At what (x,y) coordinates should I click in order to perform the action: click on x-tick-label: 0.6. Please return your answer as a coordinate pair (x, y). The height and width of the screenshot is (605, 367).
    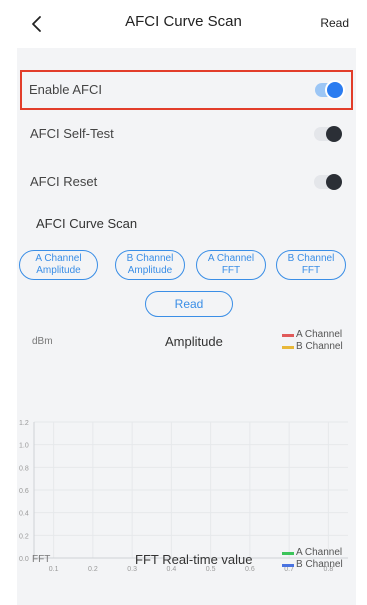
    Looking at the image, I should click on (250, 569).